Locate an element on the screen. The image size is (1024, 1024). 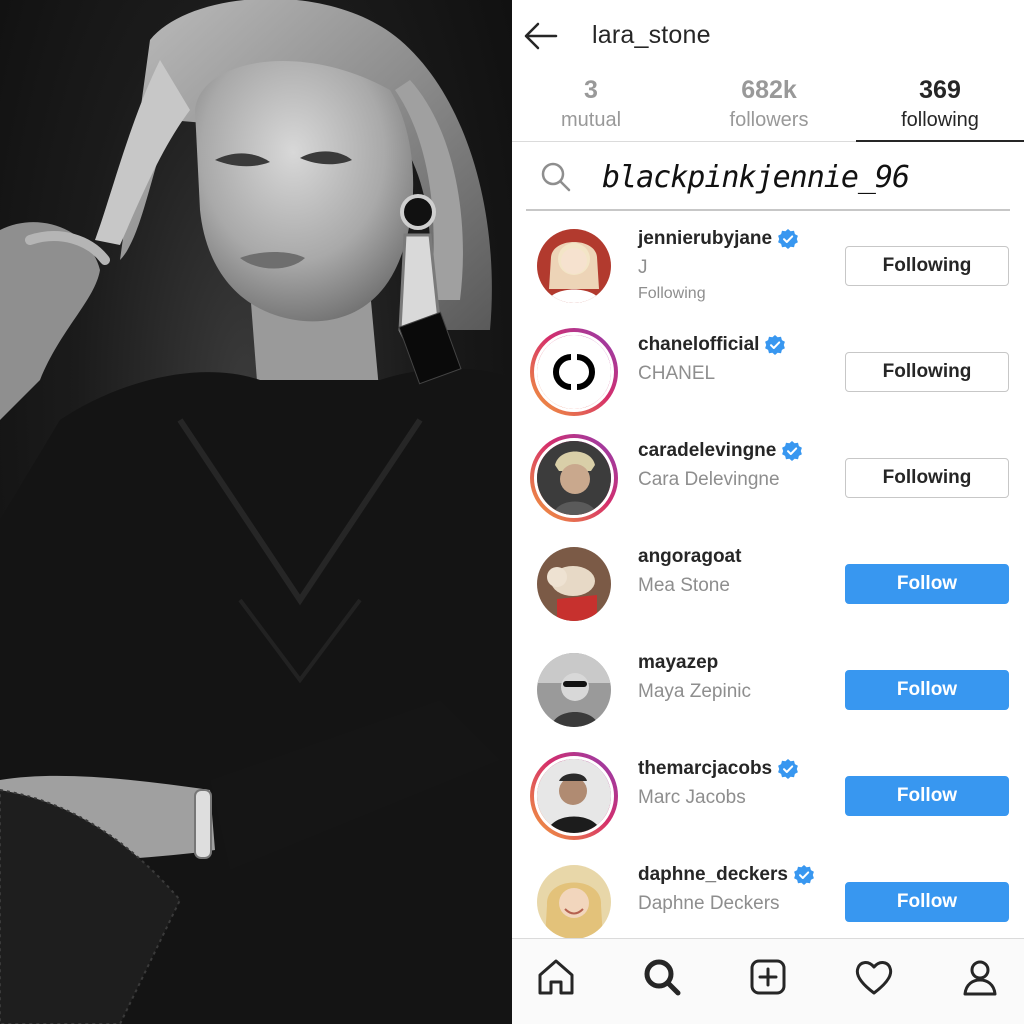
tab-count: 369 is located at coordinates (940, 90).